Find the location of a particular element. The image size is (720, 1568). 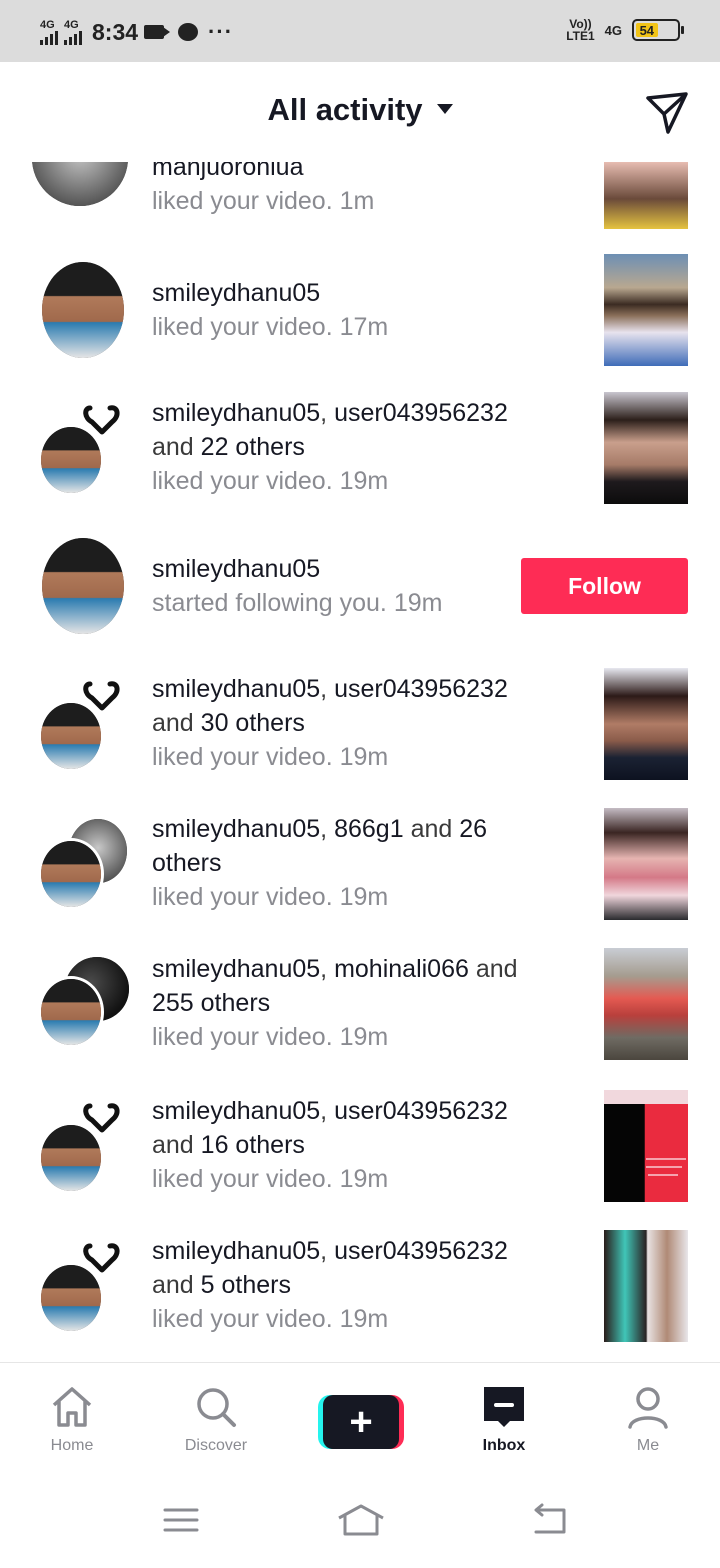

nav-home: Home is located at coordinates (72, 1419).